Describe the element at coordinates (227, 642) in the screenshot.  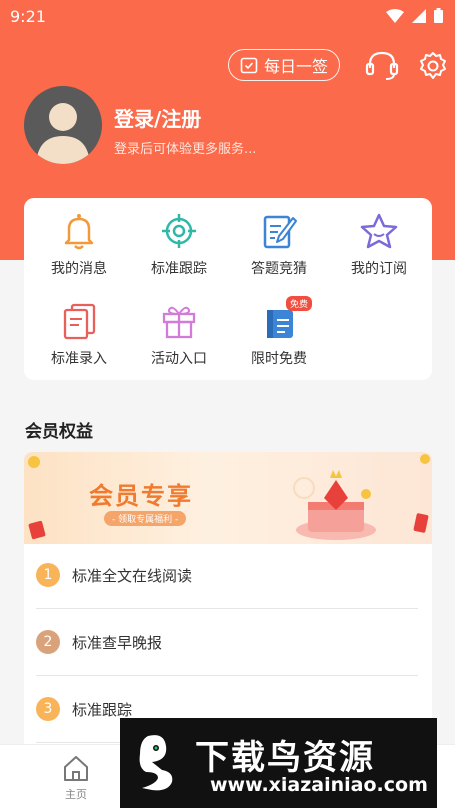
I see `benefit-item-2: 2 标准查早晚报` at that location.